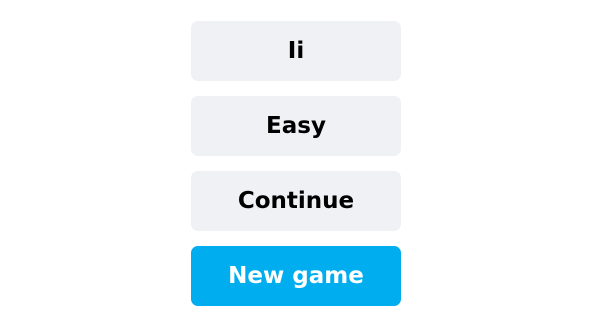  What do you see at coordinates (296, 201) in the screenshot?
I see `continue-button: Continue` at bounding box center [296, 201].